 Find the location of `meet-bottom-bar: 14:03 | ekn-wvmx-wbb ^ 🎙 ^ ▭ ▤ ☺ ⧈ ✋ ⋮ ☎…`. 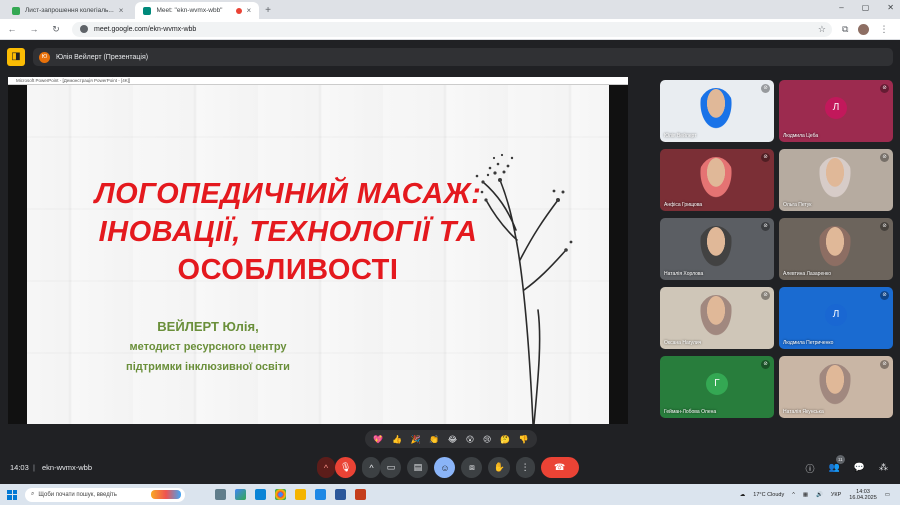

meet-bottom-bar: 14:03 | ekn-wvmx-wbb ^ 🎙 ^ ▭ ▤ ☺ ⧈ ✋ ⋮ ☎… is located at coordinates (450, 468).